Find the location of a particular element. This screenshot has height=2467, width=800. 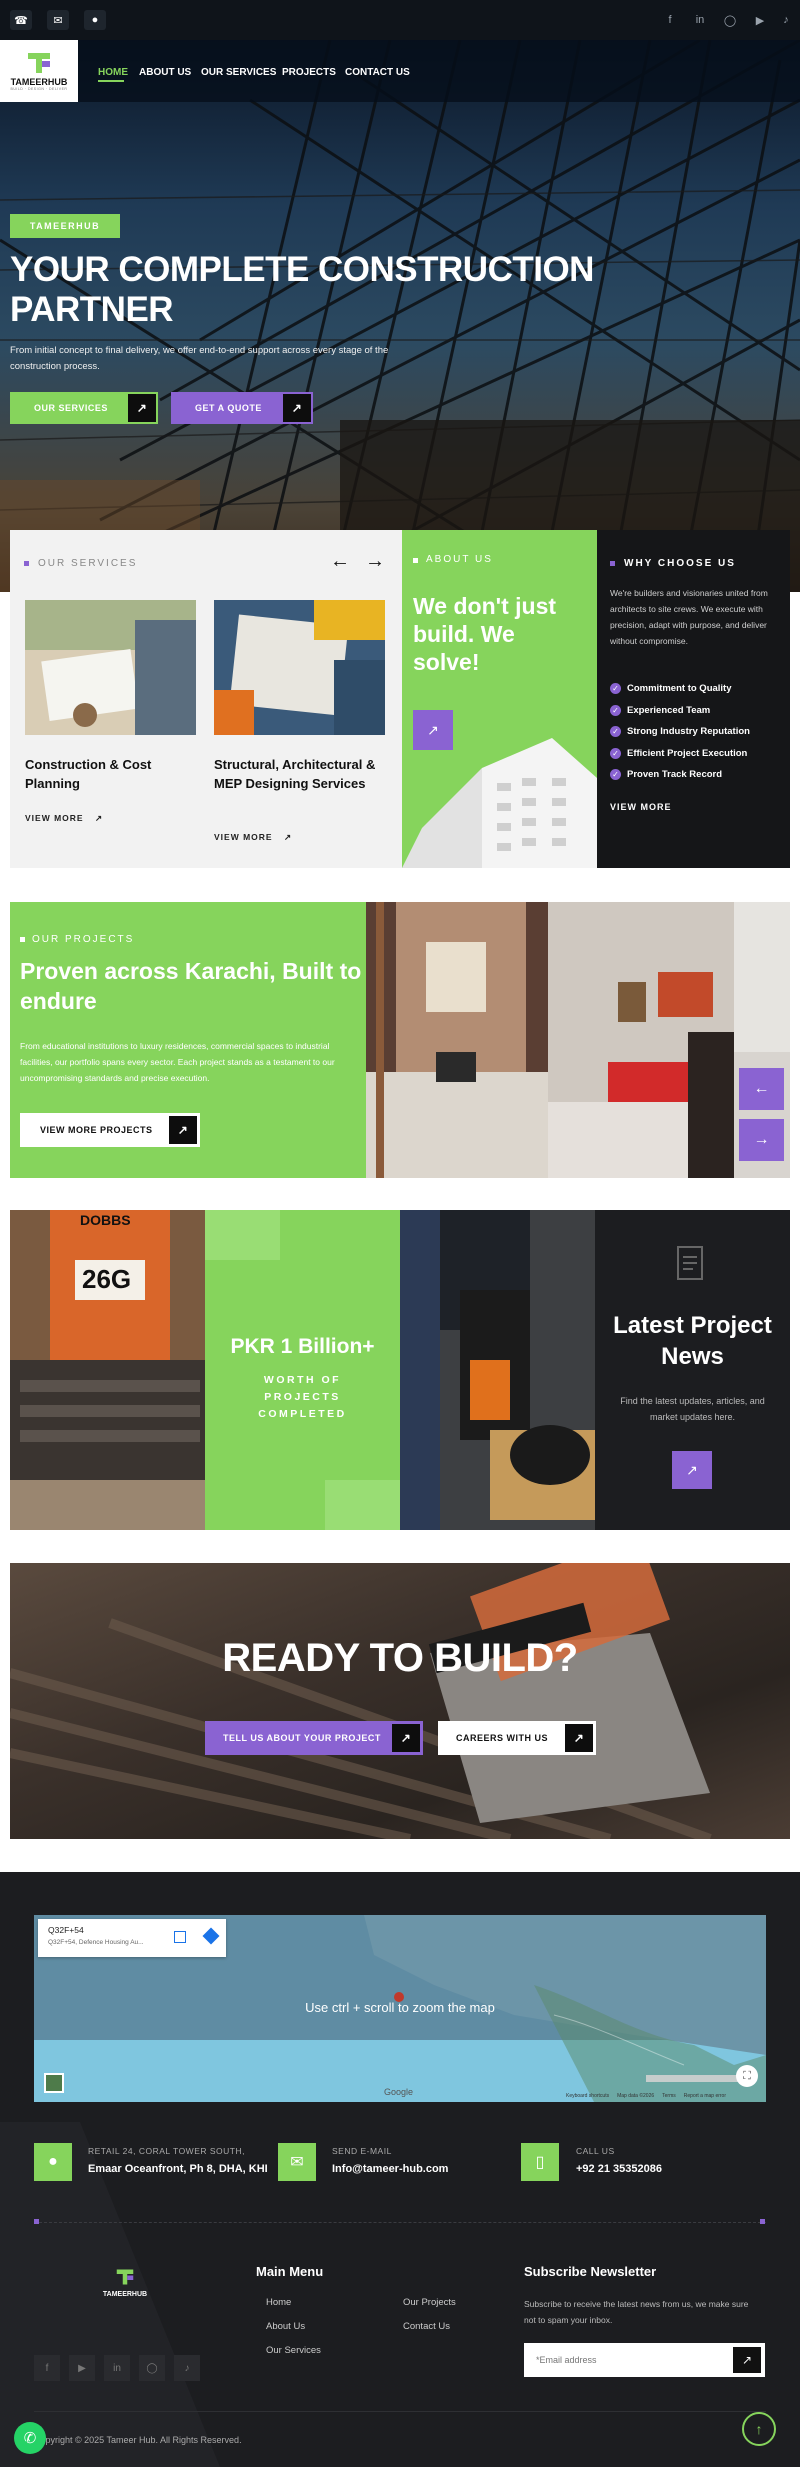

footer-link-services: Our Services is located at coordinates (293, 2350).